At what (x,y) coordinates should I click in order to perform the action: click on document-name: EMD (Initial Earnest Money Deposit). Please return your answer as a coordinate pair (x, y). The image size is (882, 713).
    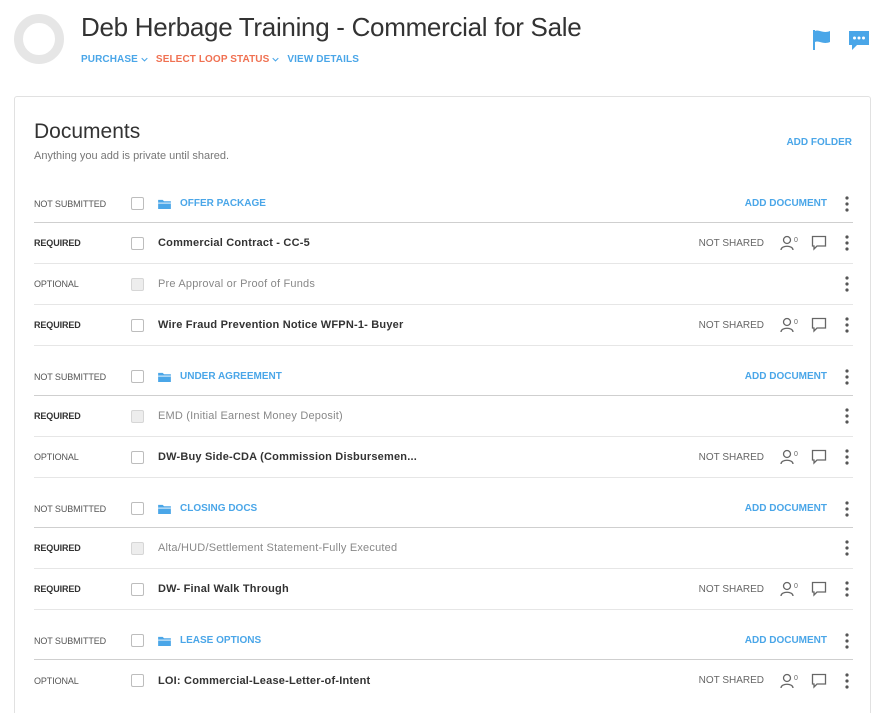
    Looking at the image, I should click on (250, 416).